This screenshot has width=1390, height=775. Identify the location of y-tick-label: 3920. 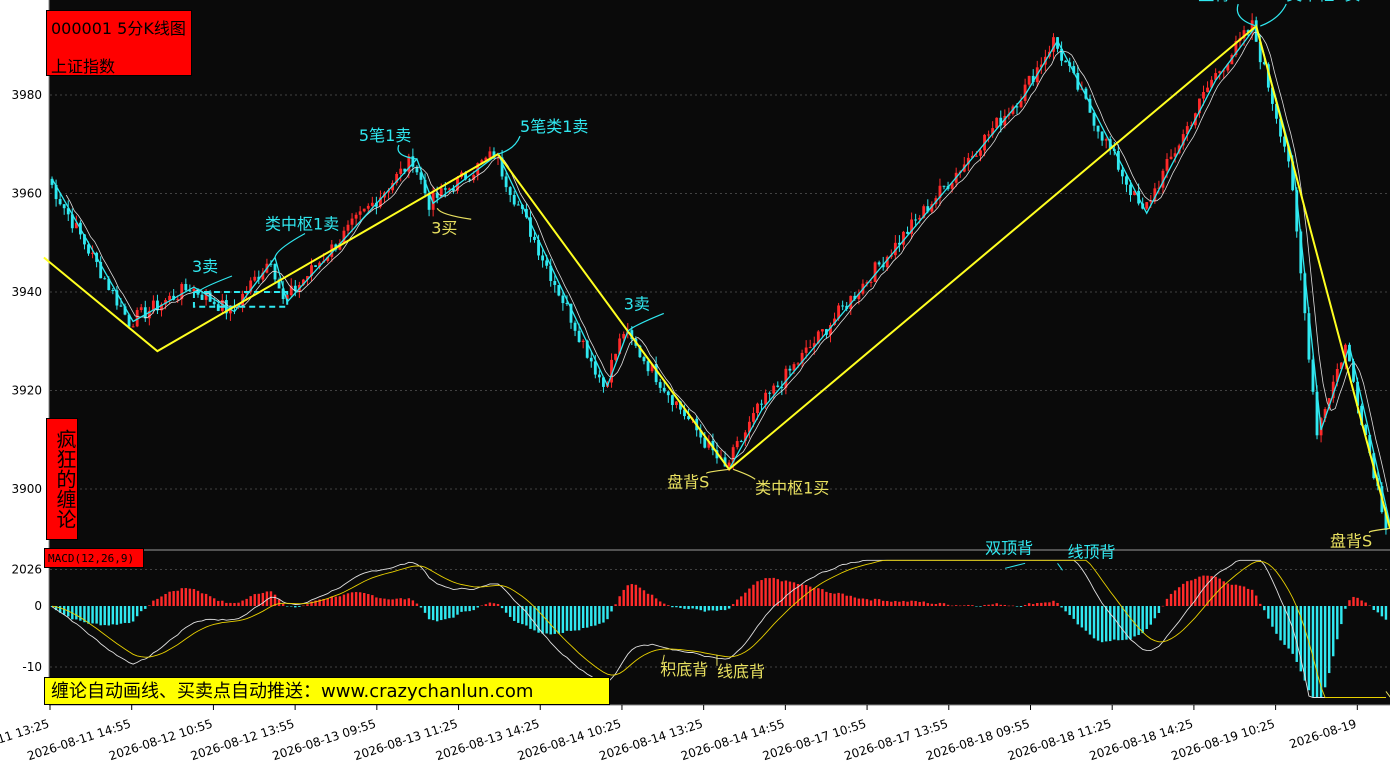
(26, 391).